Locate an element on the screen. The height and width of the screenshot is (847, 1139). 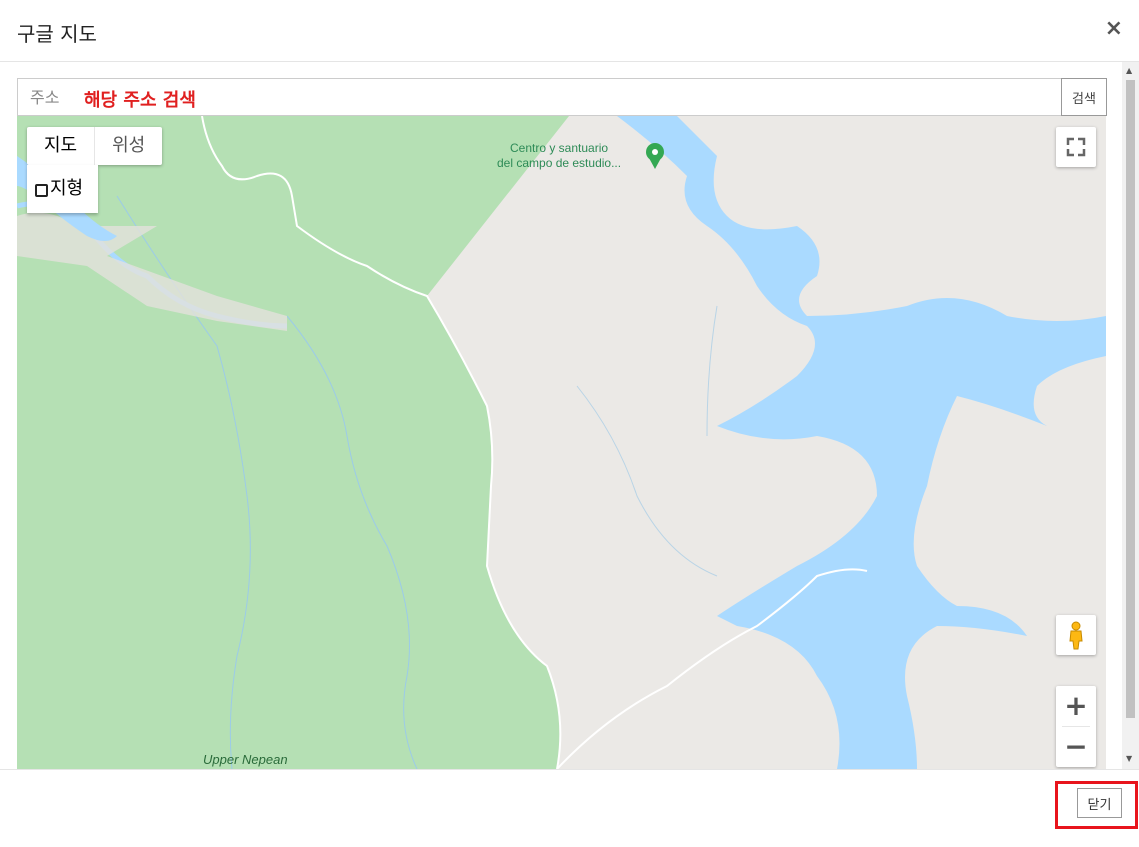
place-label: Upper Nepean is located at coordinates (245, 759).